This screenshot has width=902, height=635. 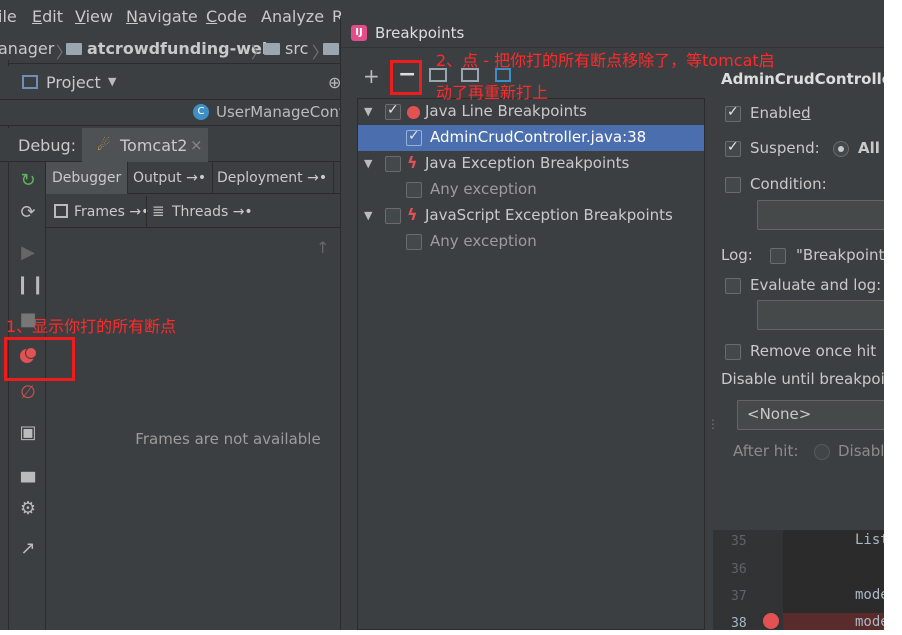 I want to click on project-icon, so click(x=30, y=82).